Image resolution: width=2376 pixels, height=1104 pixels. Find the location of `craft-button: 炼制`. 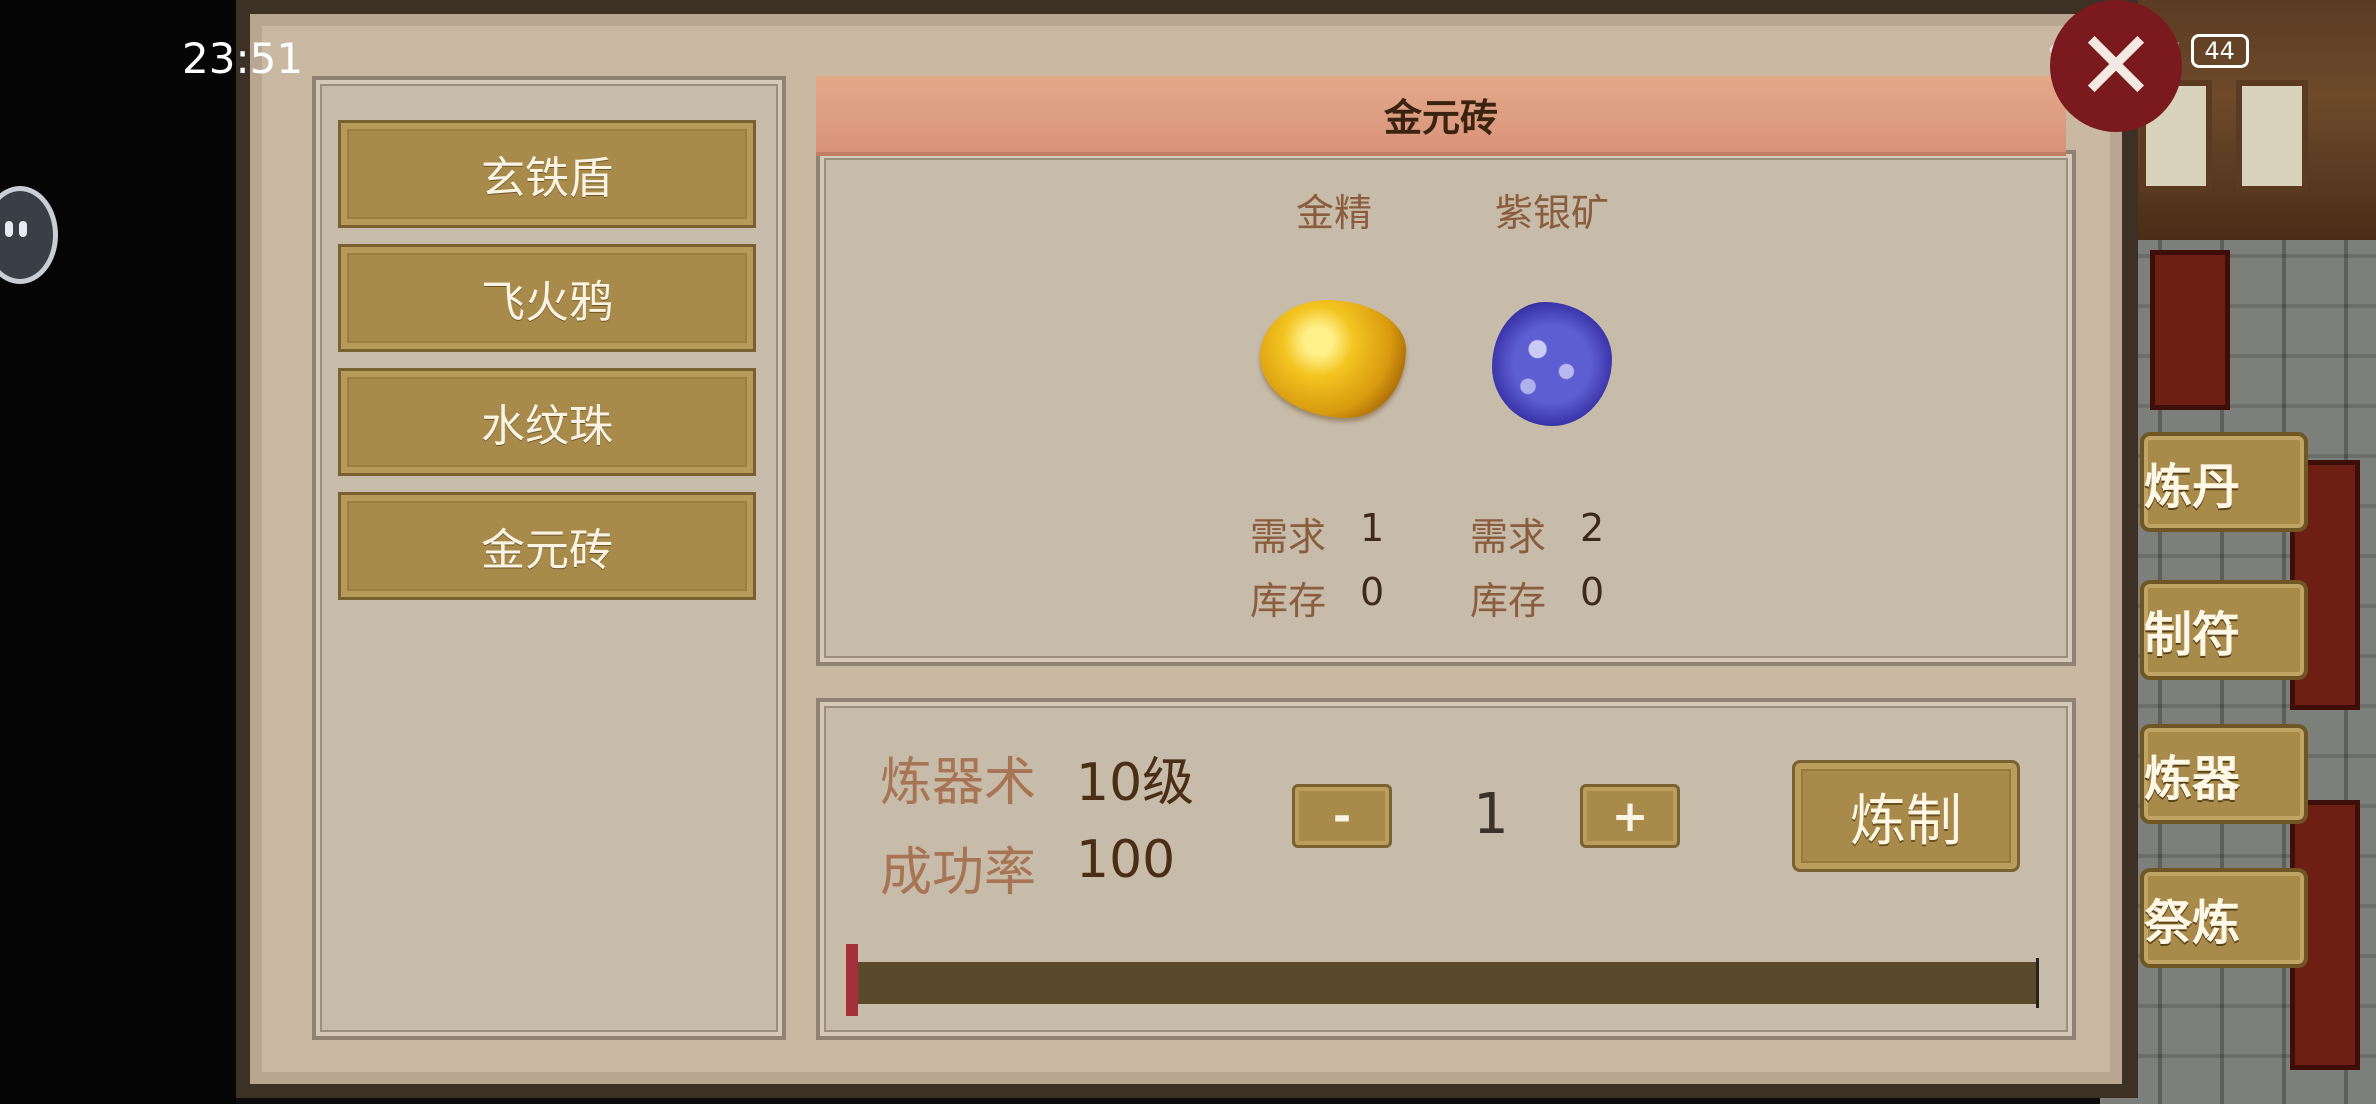

craft-button: 炼制 is located at coordinates (1906, 816).